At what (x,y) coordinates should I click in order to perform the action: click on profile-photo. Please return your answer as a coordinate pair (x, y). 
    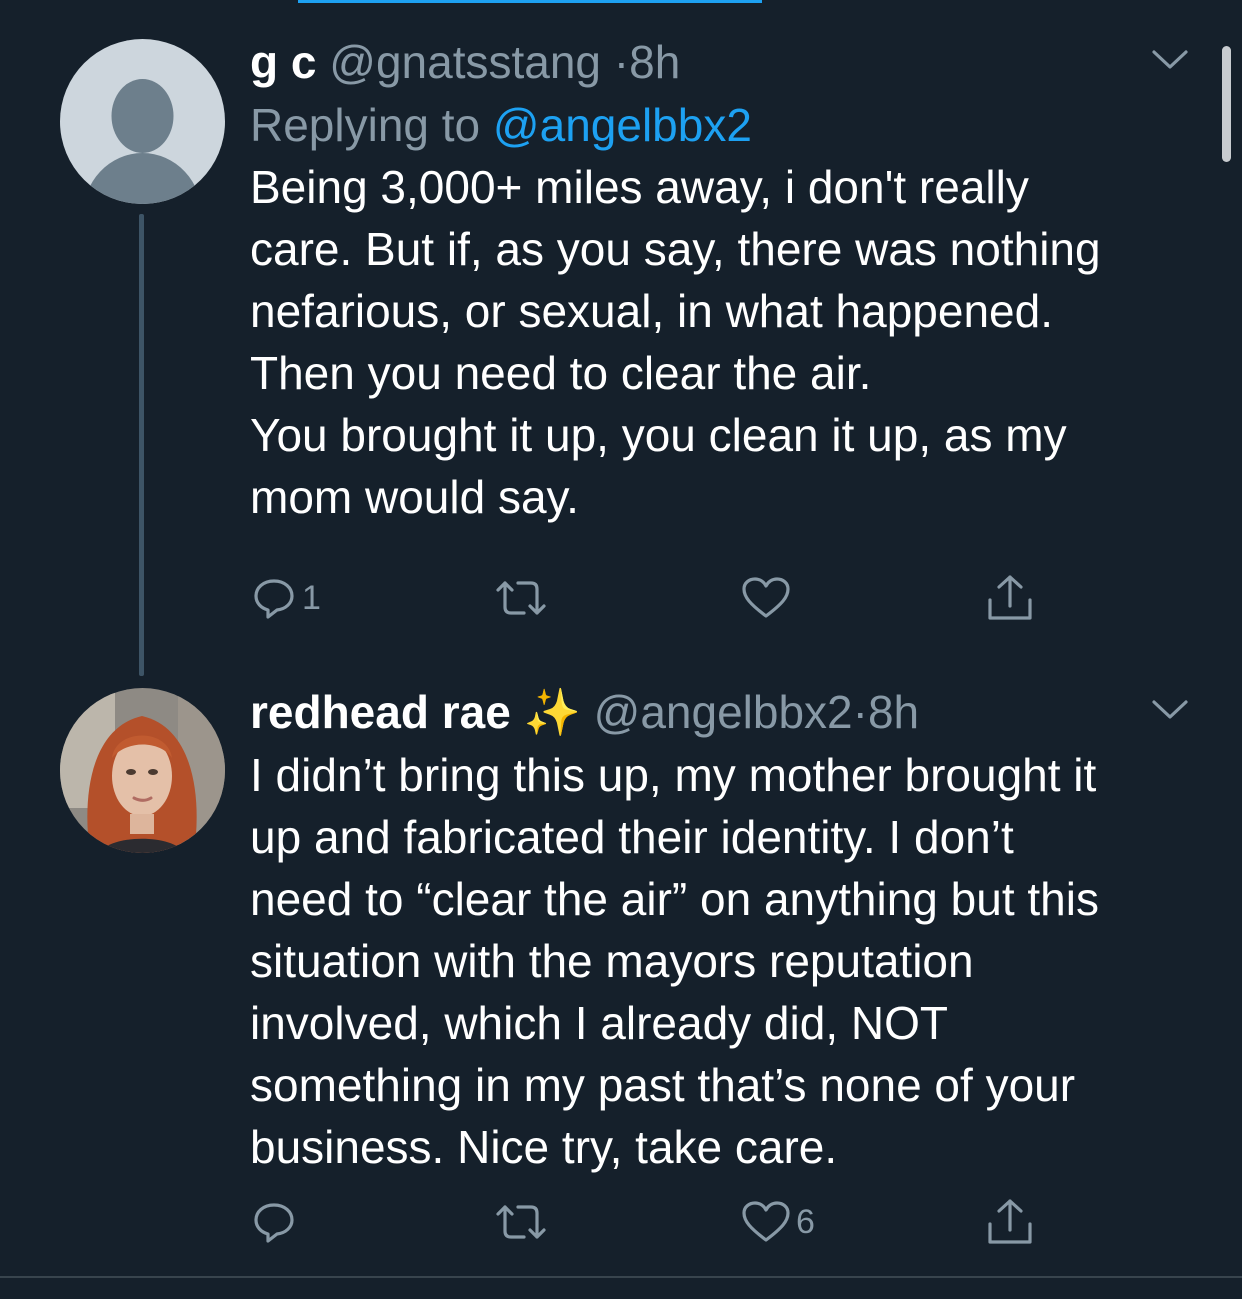
    Looking at the image, I should click on (142, 770).